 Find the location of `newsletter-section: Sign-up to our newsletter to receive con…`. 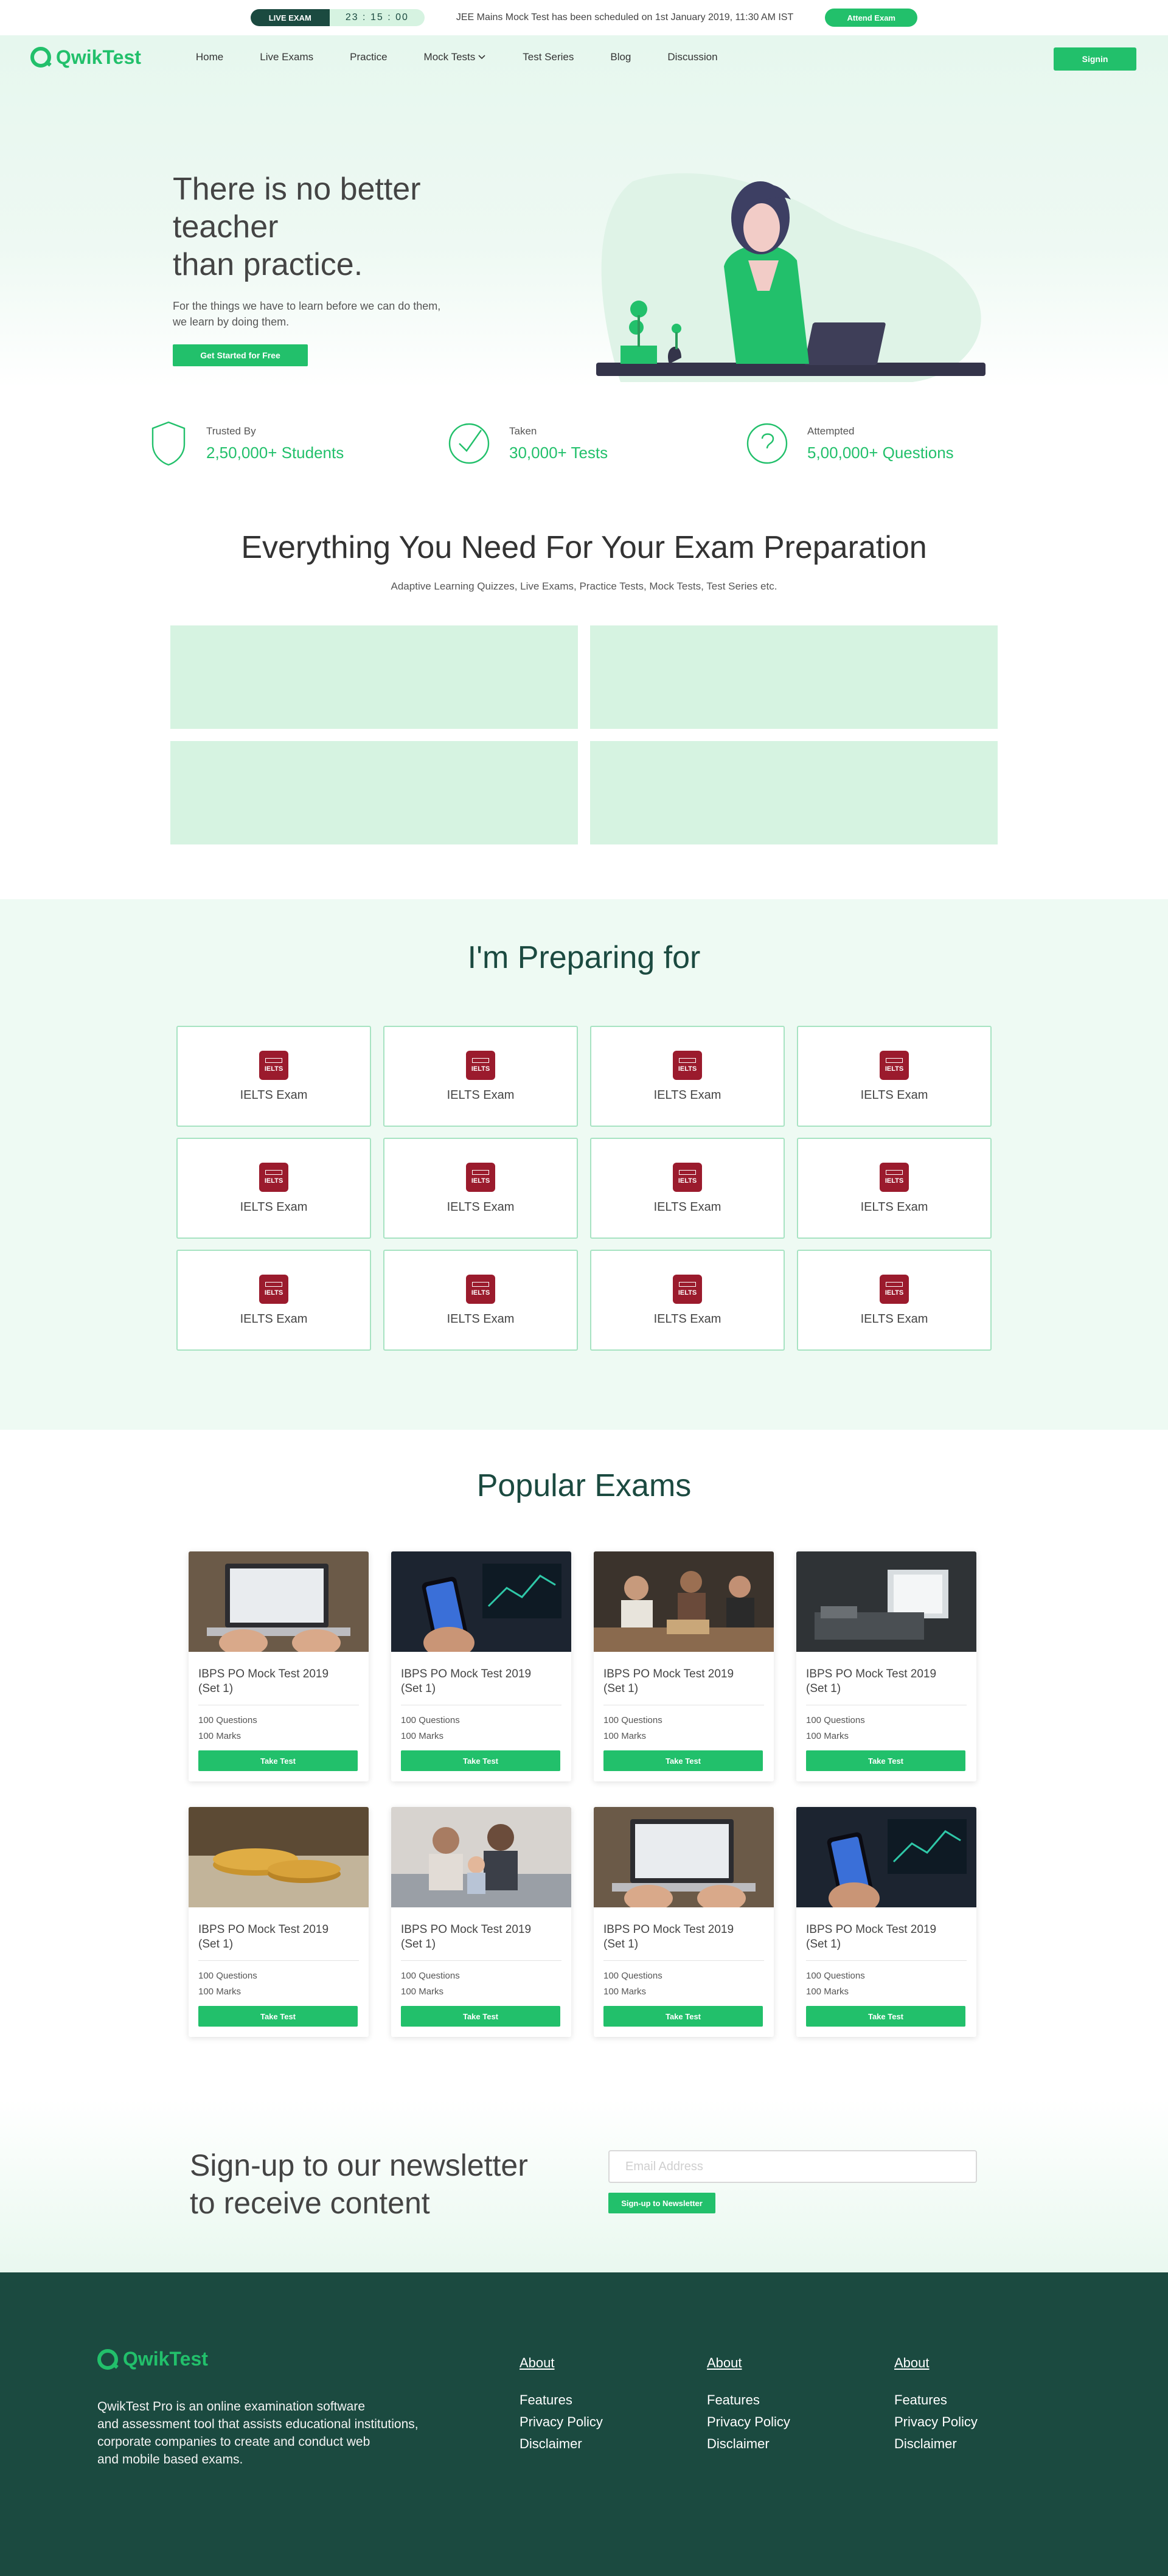

newsletter-section: Sign-up to our newsletter to receive con… is located at coordinates (584, 2185).